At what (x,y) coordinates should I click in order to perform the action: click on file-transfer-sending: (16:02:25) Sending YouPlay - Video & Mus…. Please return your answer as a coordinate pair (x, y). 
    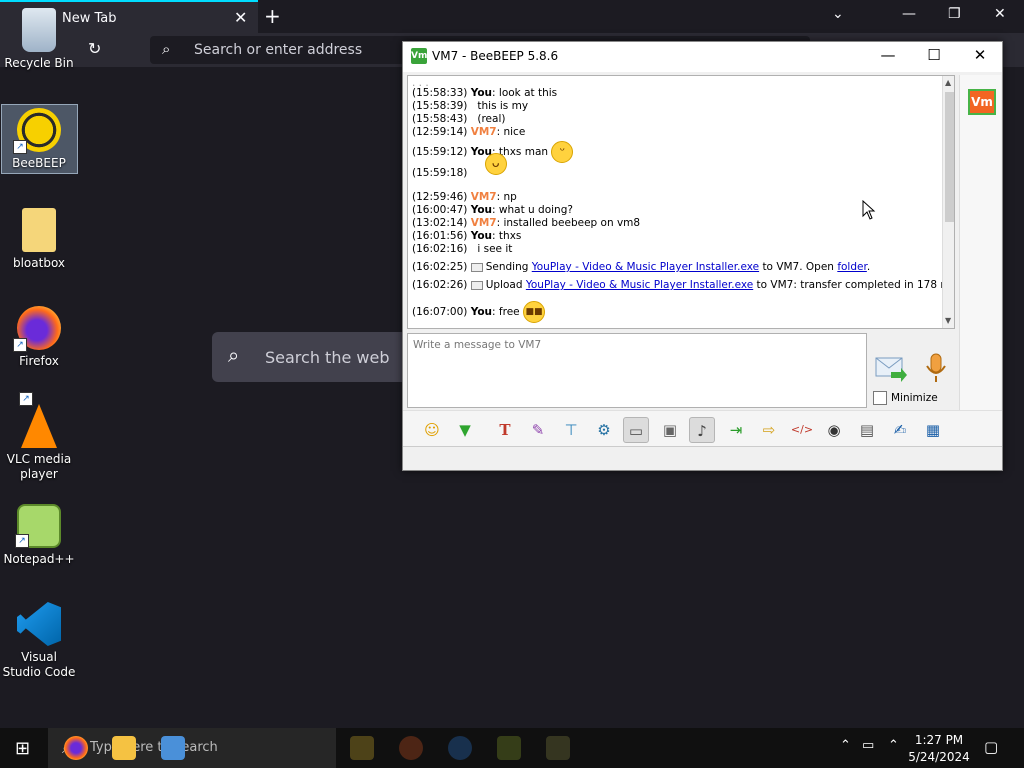
    Looking at the image, I should click on (641, 267).